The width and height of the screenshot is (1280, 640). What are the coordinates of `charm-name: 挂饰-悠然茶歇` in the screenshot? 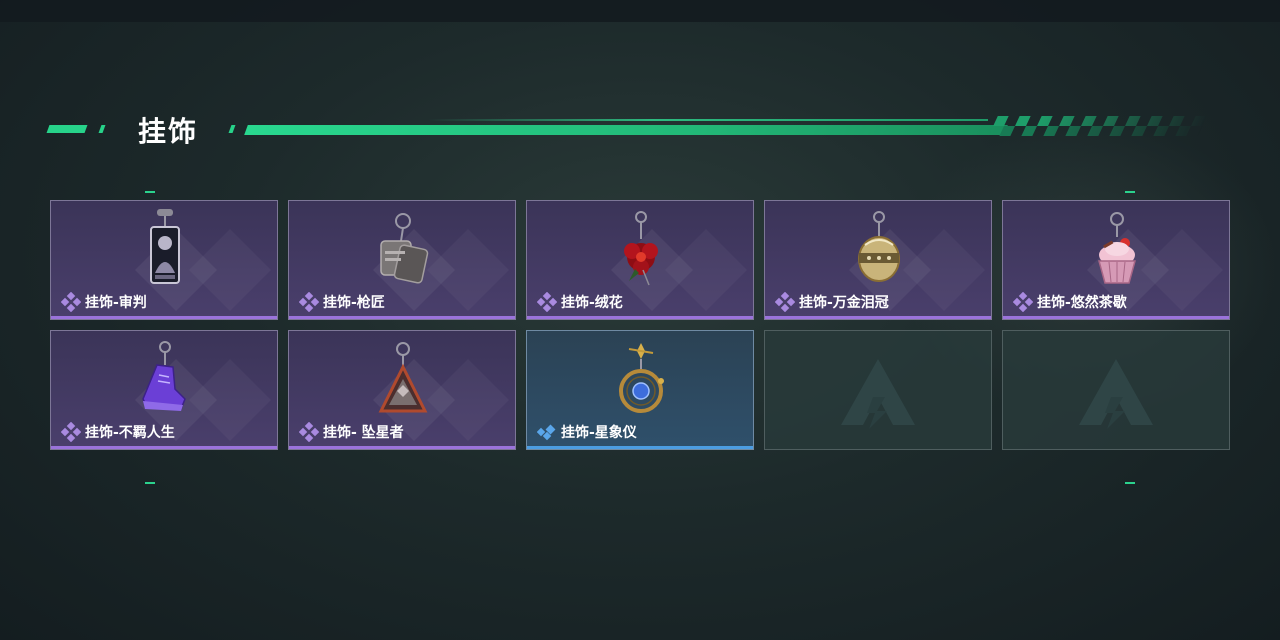 It's located at (1082, 303).